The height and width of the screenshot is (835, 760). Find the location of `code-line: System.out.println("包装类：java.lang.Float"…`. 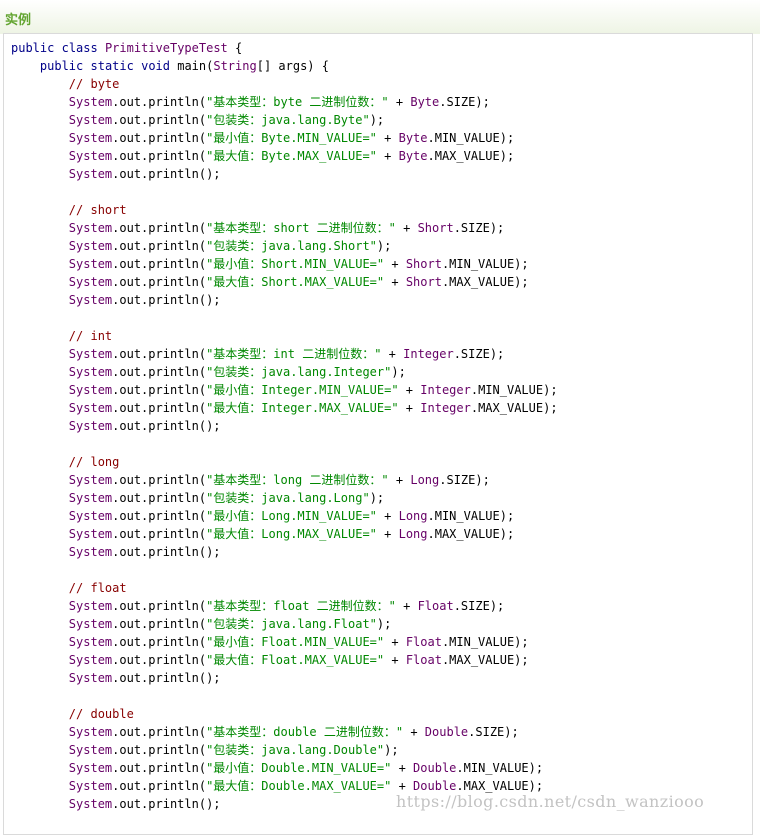

code-line: System.out.println("包装类：java.lang.Float"… is located at coordinates (284, 624).